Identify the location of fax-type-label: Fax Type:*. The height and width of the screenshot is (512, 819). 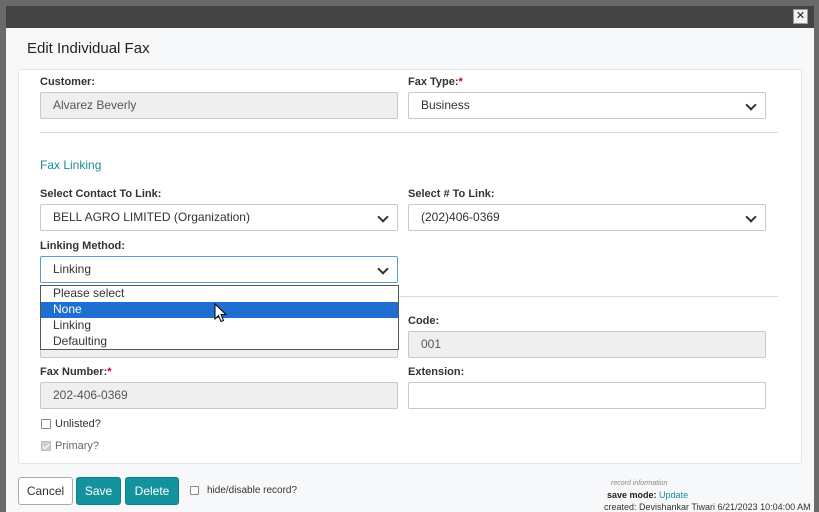
(435, 82).